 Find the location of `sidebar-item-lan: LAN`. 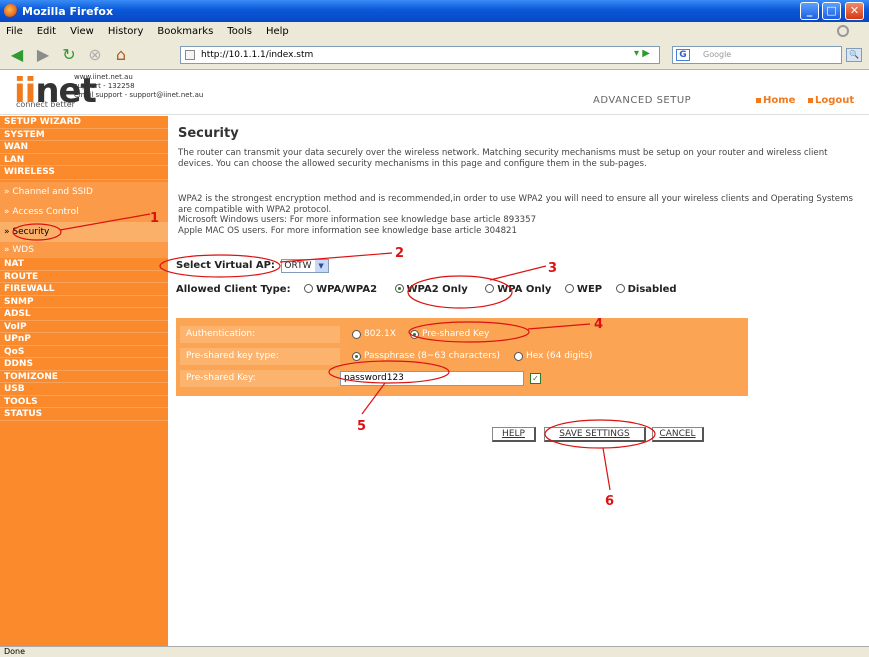

sidebar-item-lan: LAN is located at coordinates (84, 160).